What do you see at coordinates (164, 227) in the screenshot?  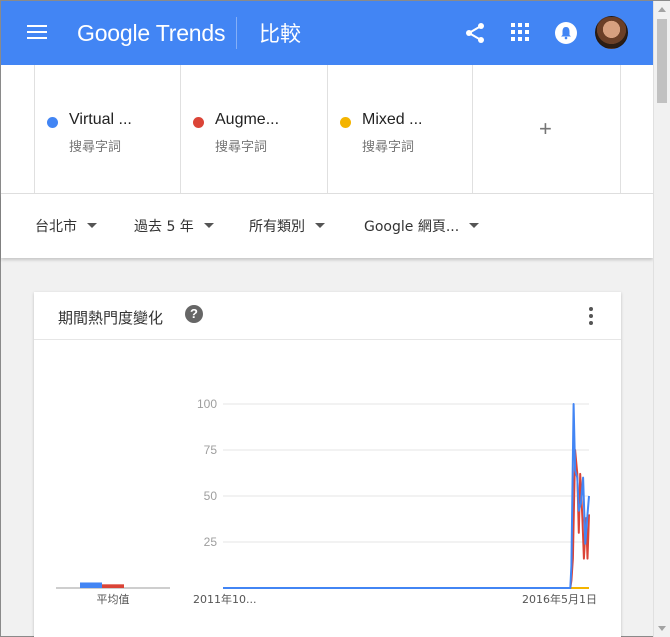 I see `time-filter-label: 過去 5 年` at bounding box center [164, 227].